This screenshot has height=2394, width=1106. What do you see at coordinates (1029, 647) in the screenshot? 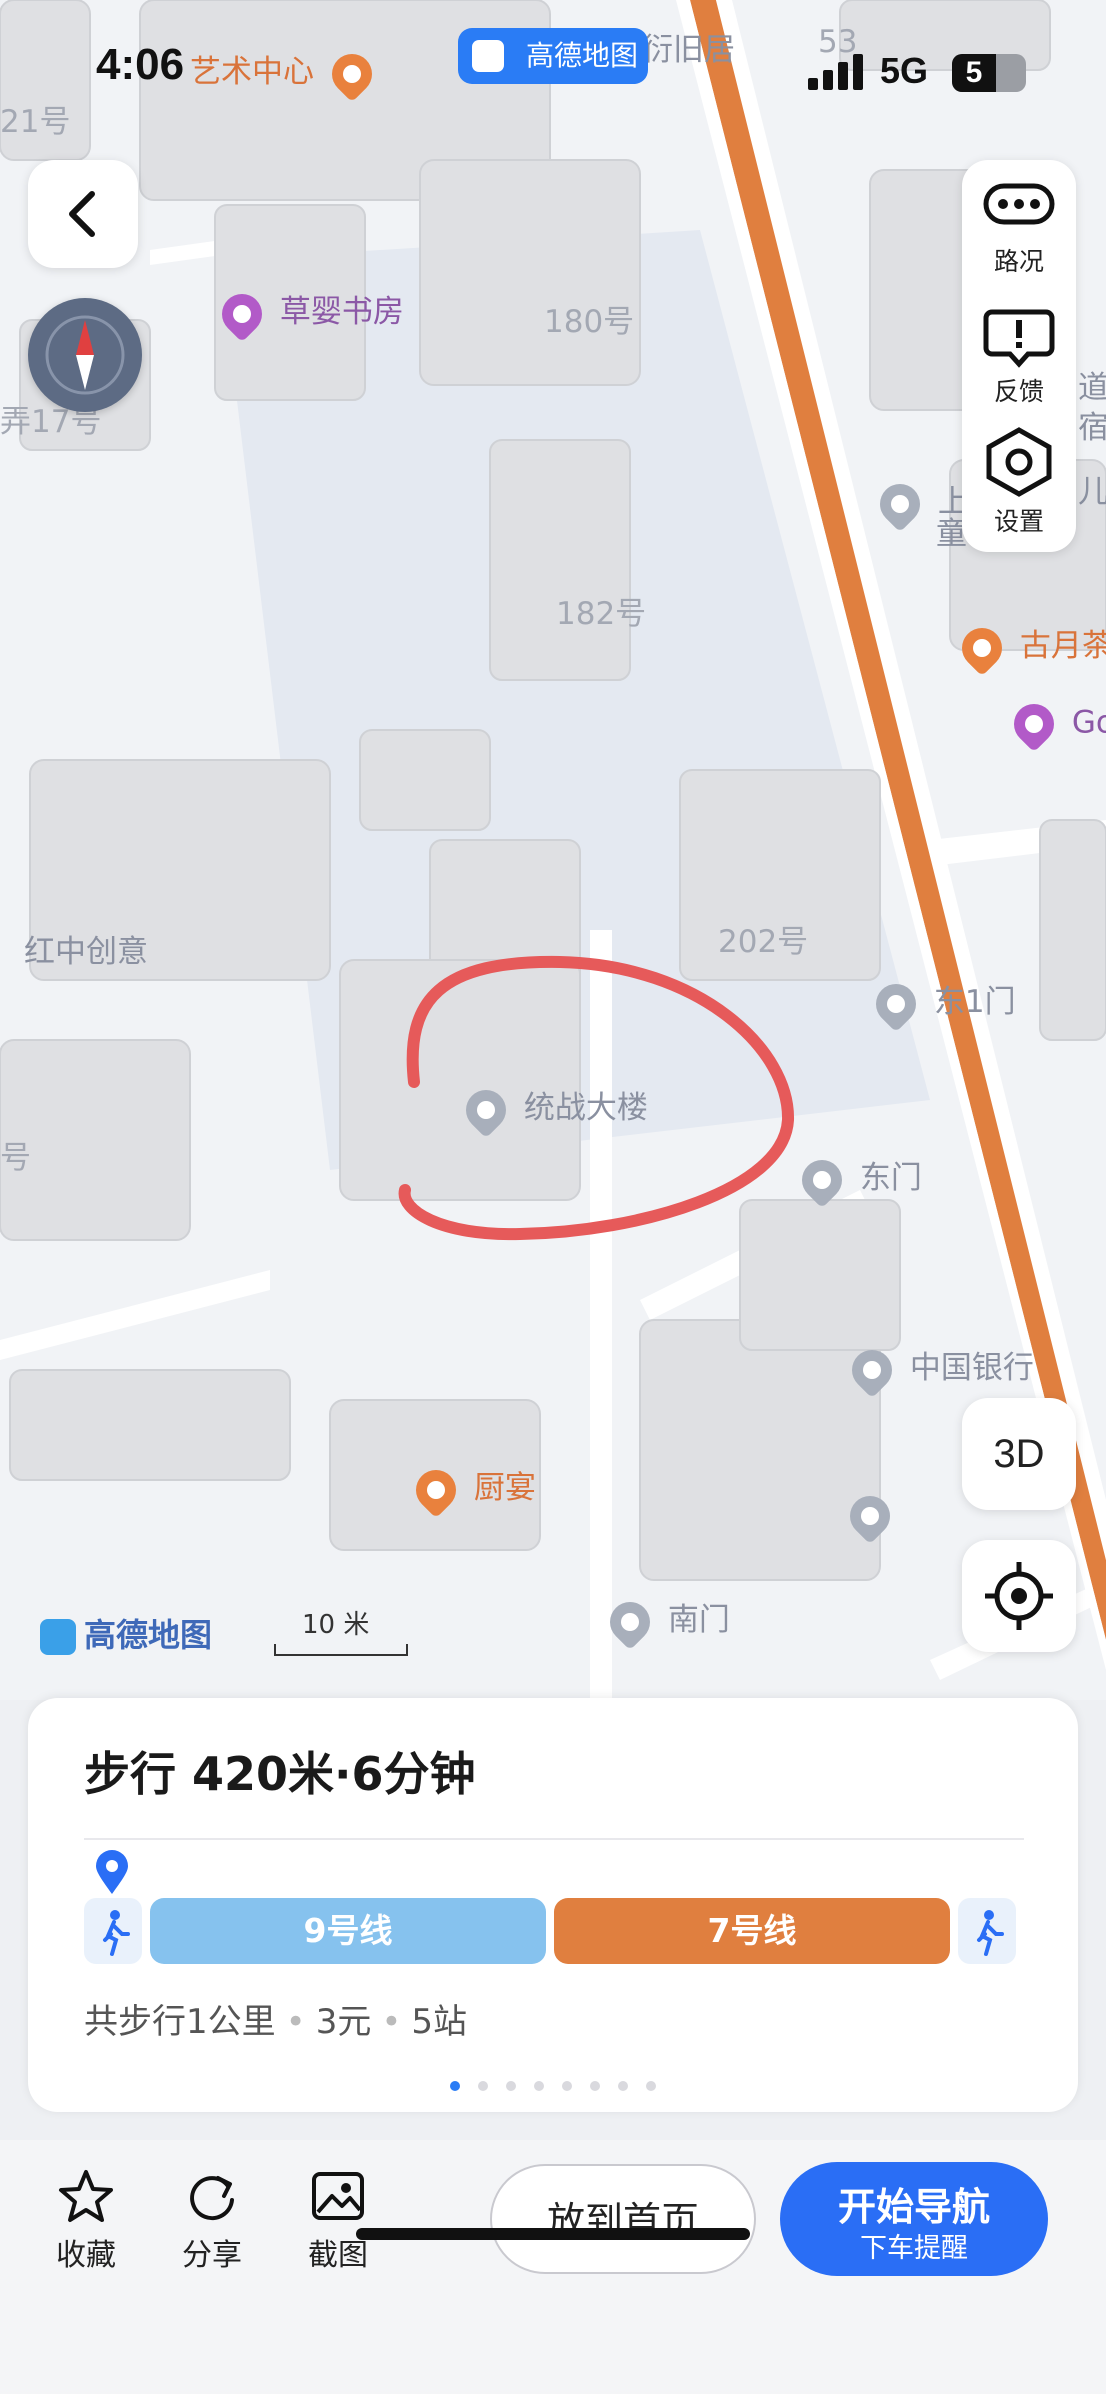
I see `poi-guyue-tea: 古月茶` at bounding box center [1029, 647].